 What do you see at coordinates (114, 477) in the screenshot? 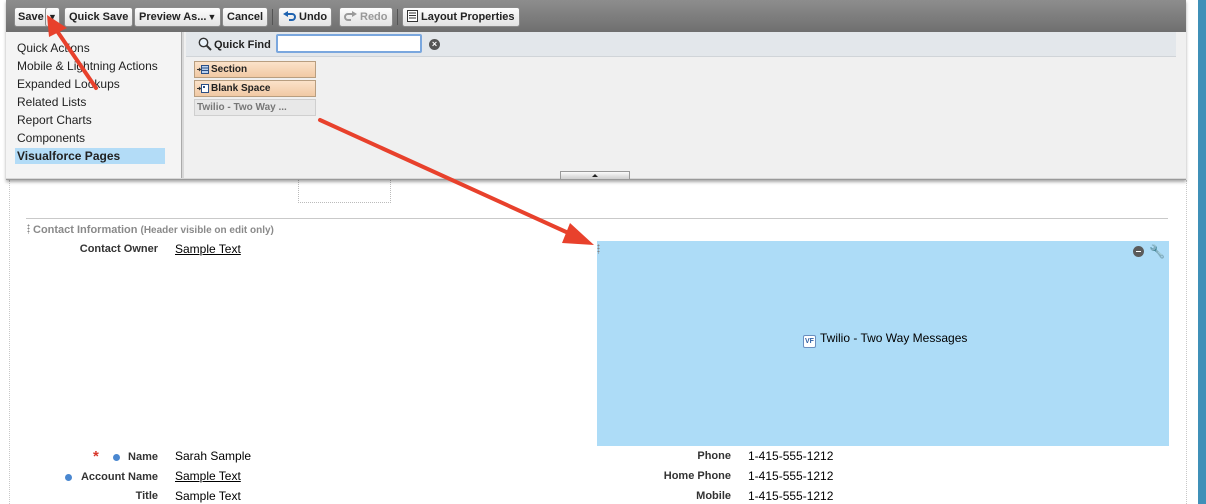
I see `field-label-account-name: Account Name` at bounding box center [114, 477].